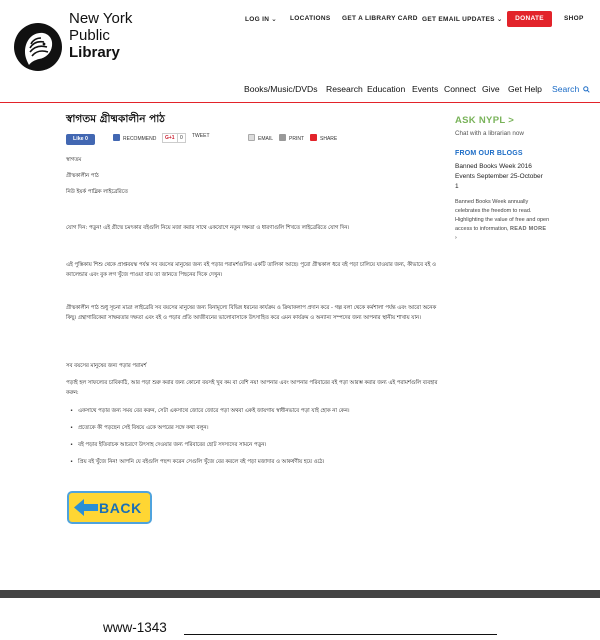  Describe the element at coordinates (329, 139) in the screenshot. I see `share-label: SHARE` at that location.